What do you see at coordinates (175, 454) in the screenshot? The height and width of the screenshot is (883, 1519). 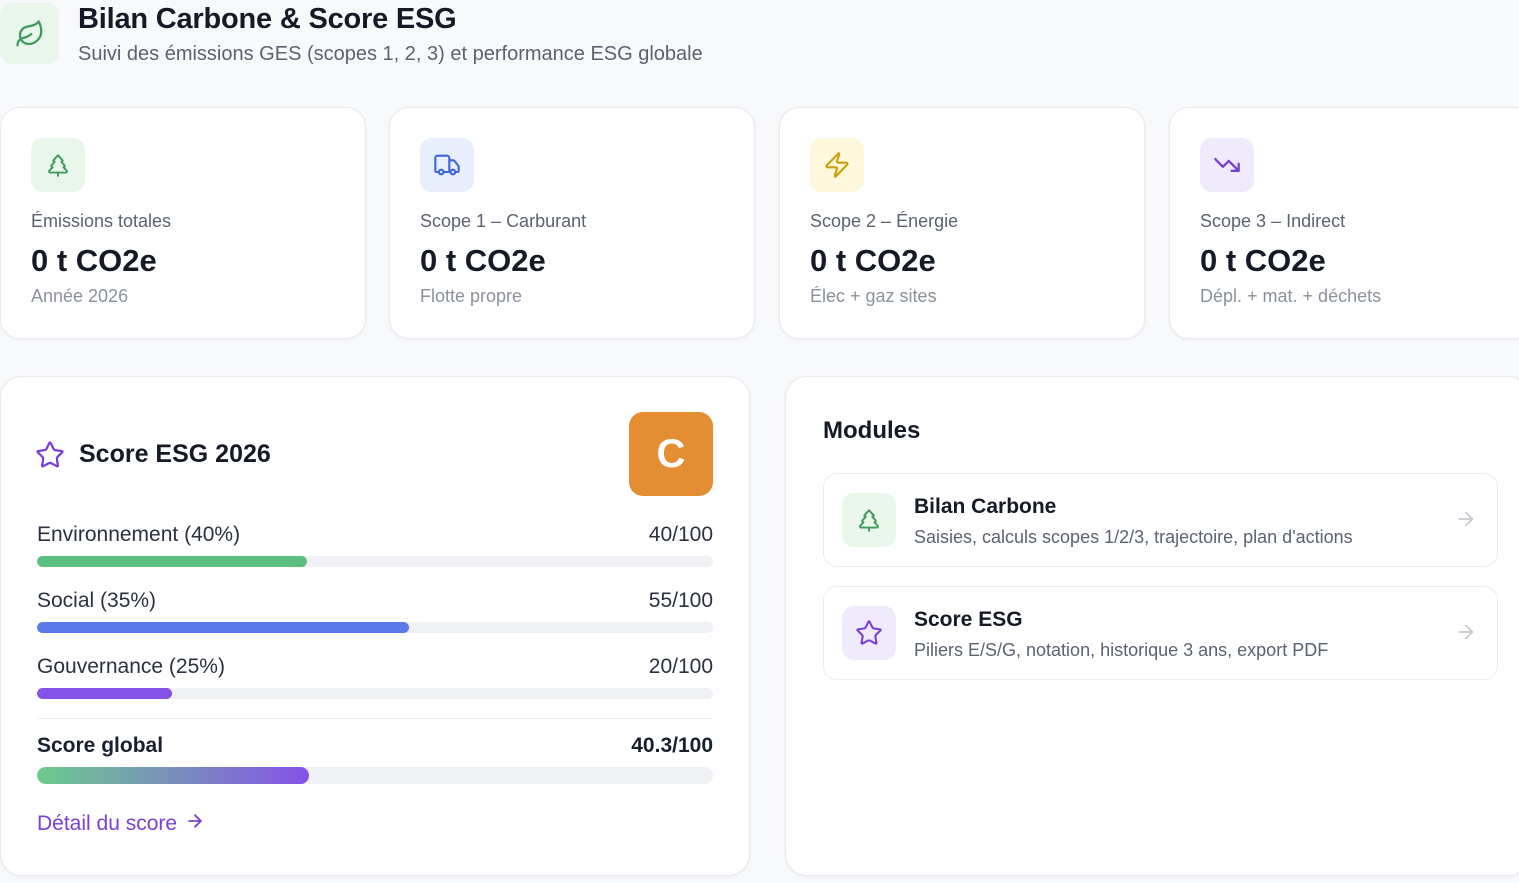 I see `esg-score-title: Score ESG 2026` at bounding box center [175, 454].